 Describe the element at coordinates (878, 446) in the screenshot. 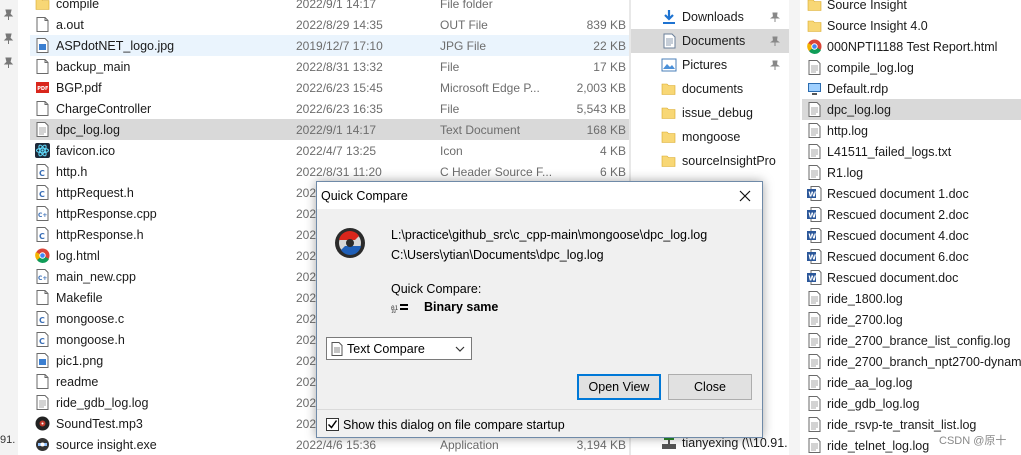

I see `file-name: ride_telnet_log.log` at that location.